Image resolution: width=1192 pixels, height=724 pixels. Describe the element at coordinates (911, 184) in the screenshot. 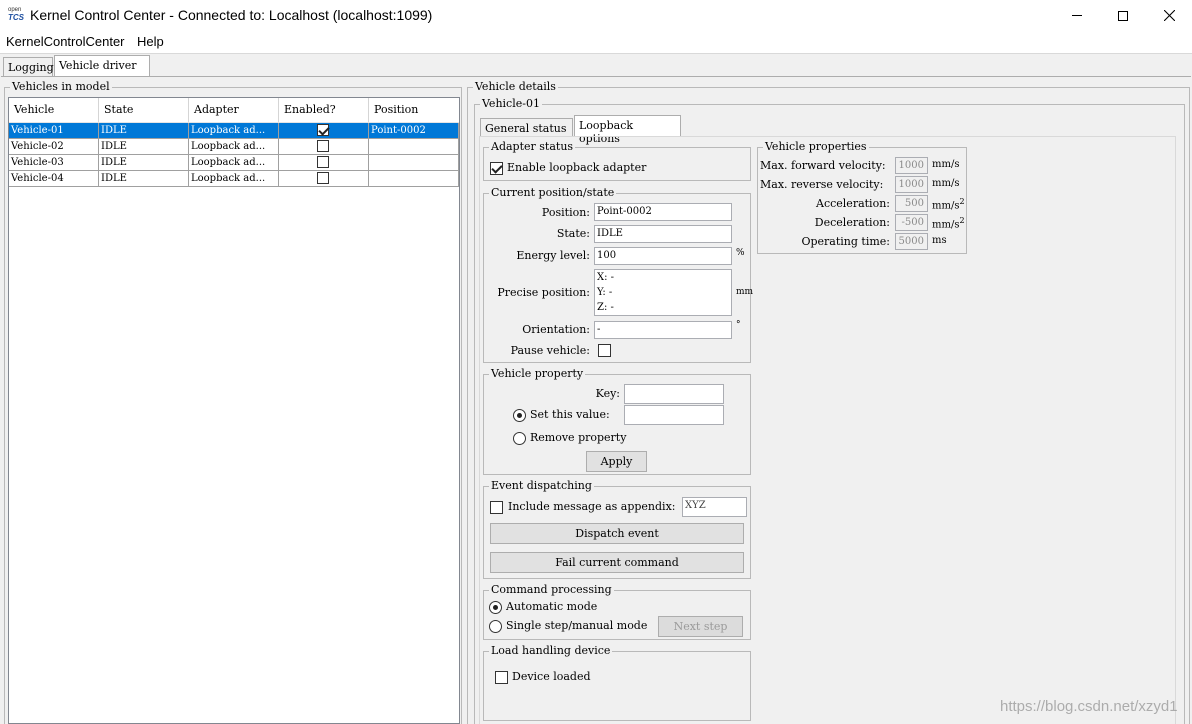

I see `max-reverse-velocity-field: 1000` at that location.